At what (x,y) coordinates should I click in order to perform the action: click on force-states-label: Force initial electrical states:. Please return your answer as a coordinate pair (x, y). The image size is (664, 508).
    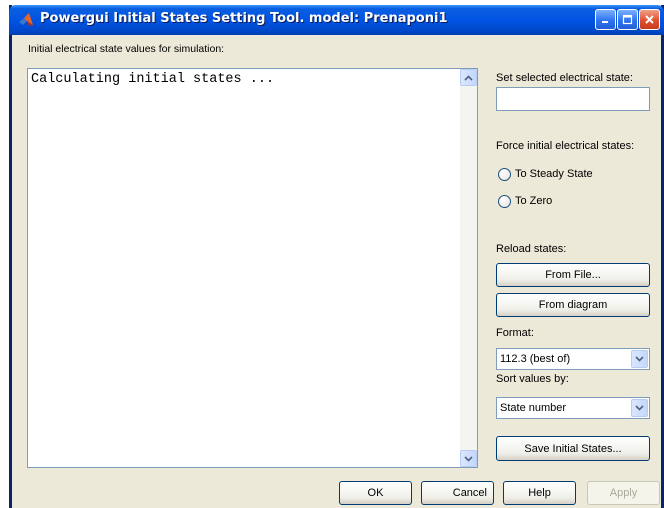
    Looking at the image, I should click on (565, 146).